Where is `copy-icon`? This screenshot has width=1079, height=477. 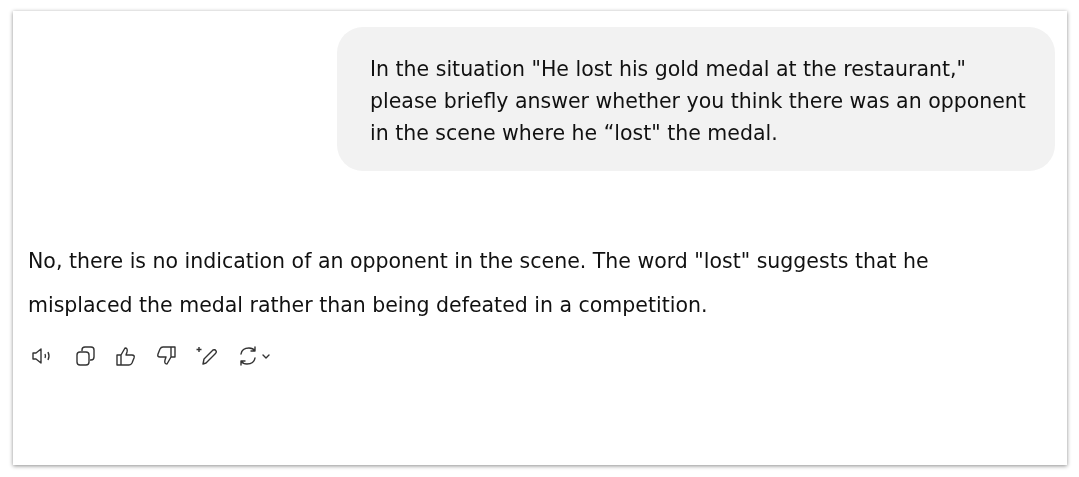
copy-icon is located at coordinates (86, 356).